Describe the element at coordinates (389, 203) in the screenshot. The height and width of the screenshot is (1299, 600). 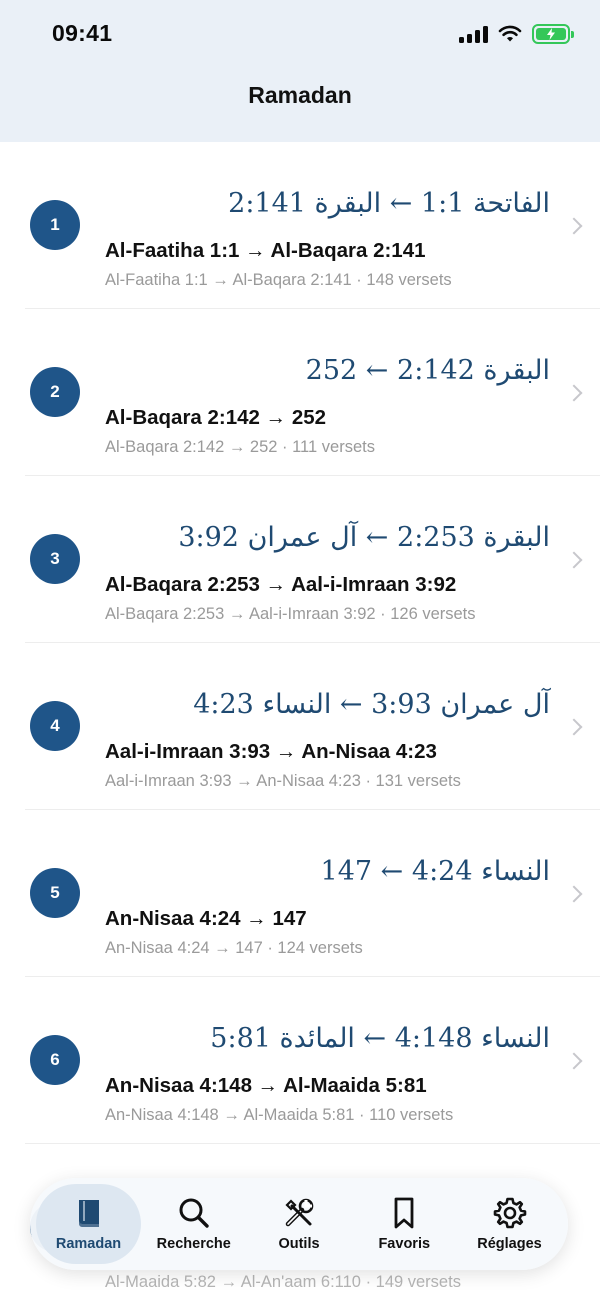
I see `arabic-range: الفاتحة 1:1 ← البقرة 2:141` at that location.